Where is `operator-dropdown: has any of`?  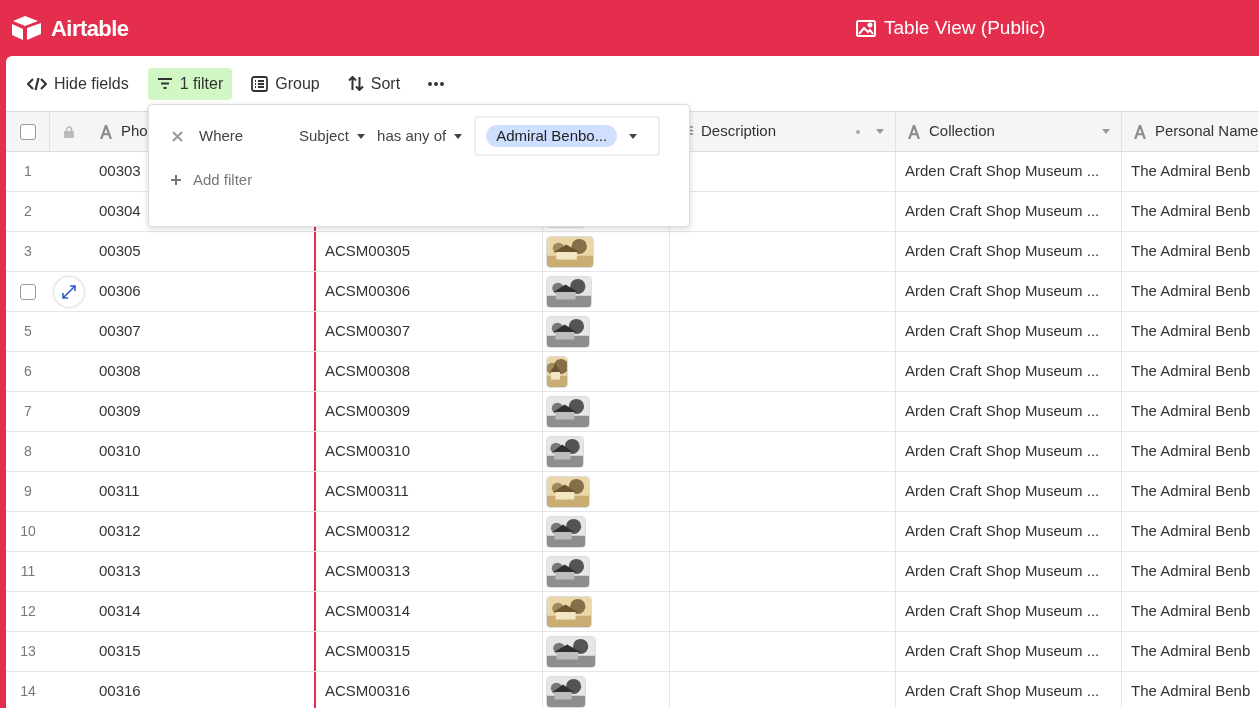 operator-dropdown: has any of is located at coordinates (420, 136).